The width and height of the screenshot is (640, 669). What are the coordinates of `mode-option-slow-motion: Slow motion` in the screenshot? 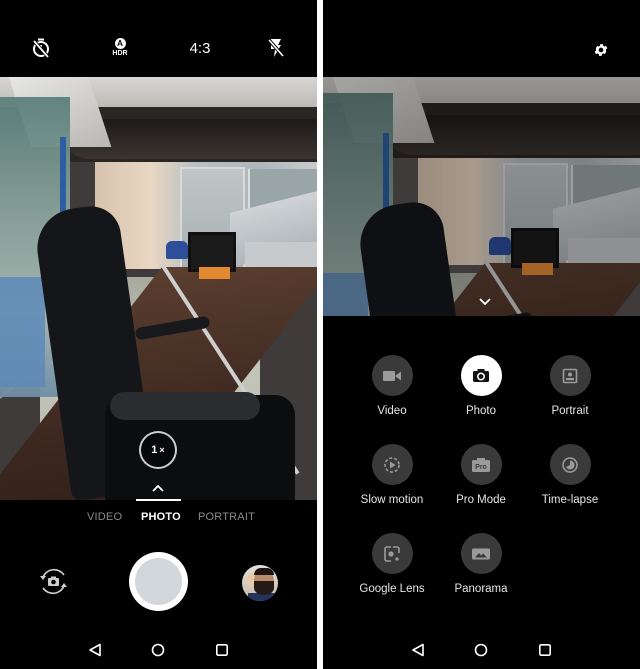 It's located at (392, 480).